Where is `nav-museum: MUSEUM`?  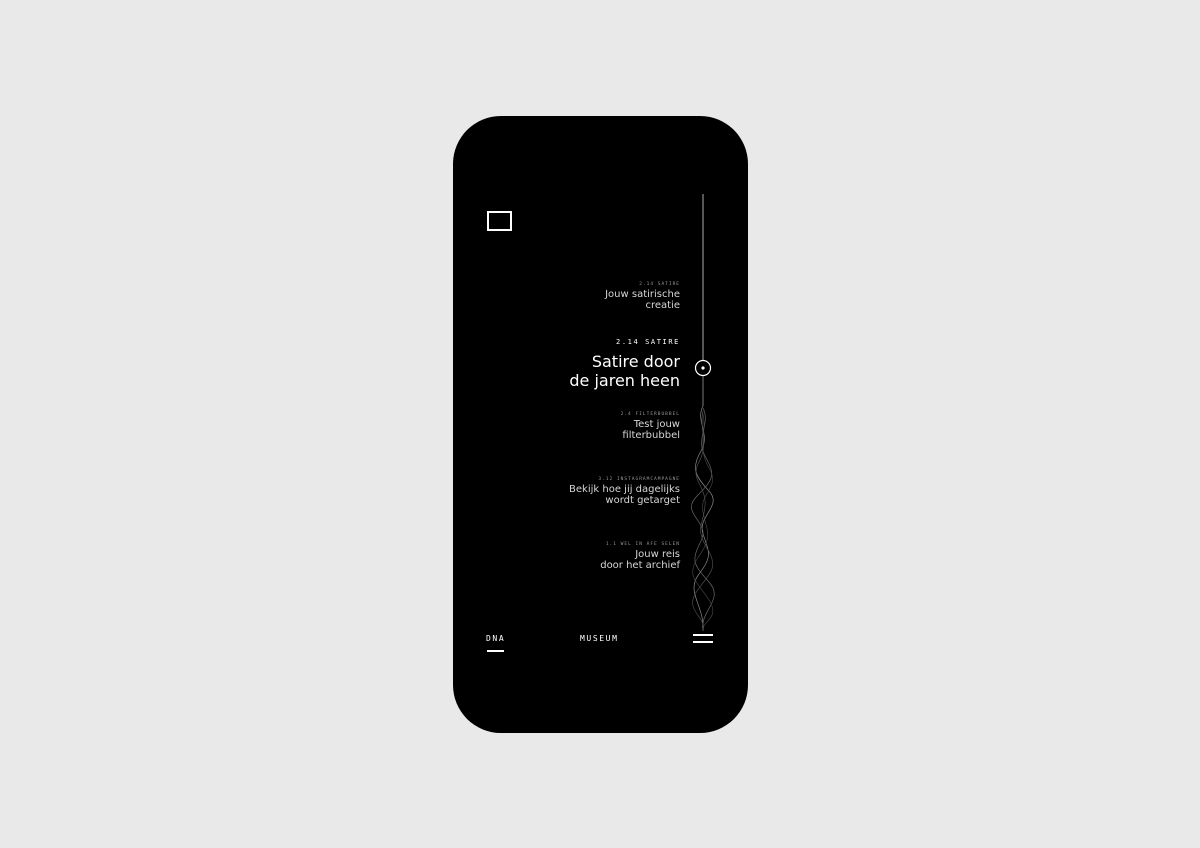
nav-museum: MUSEUM is located at coordinates (599, 638).